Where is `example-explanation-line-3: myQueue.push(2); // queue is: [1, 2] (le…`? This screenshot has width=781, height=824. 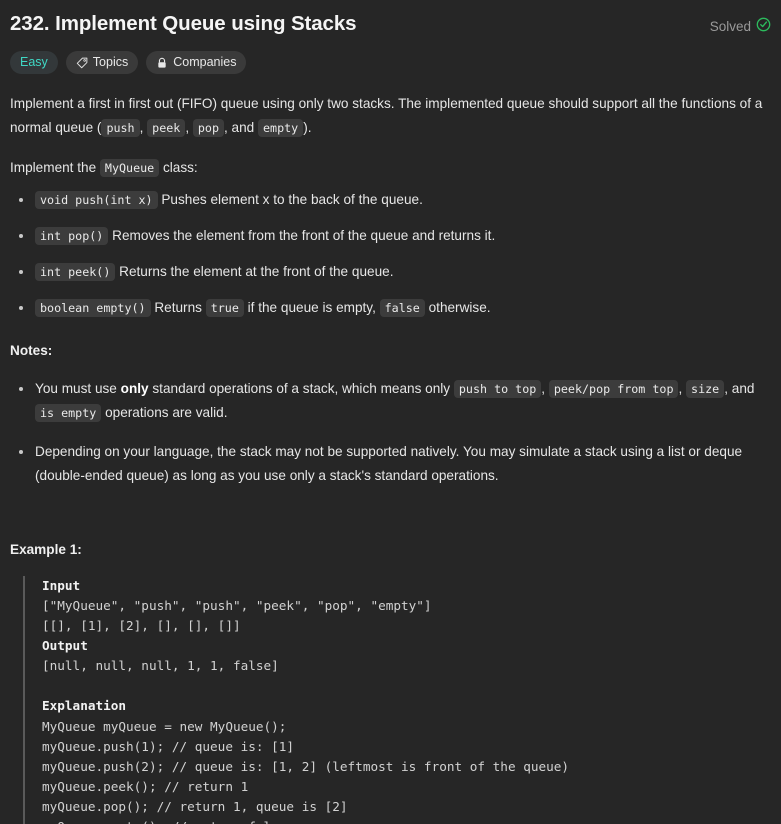
example-explanation-line-3: myQueue.push(2); // queue is: [1, 2] (le… is located at coordinates (306, 766).